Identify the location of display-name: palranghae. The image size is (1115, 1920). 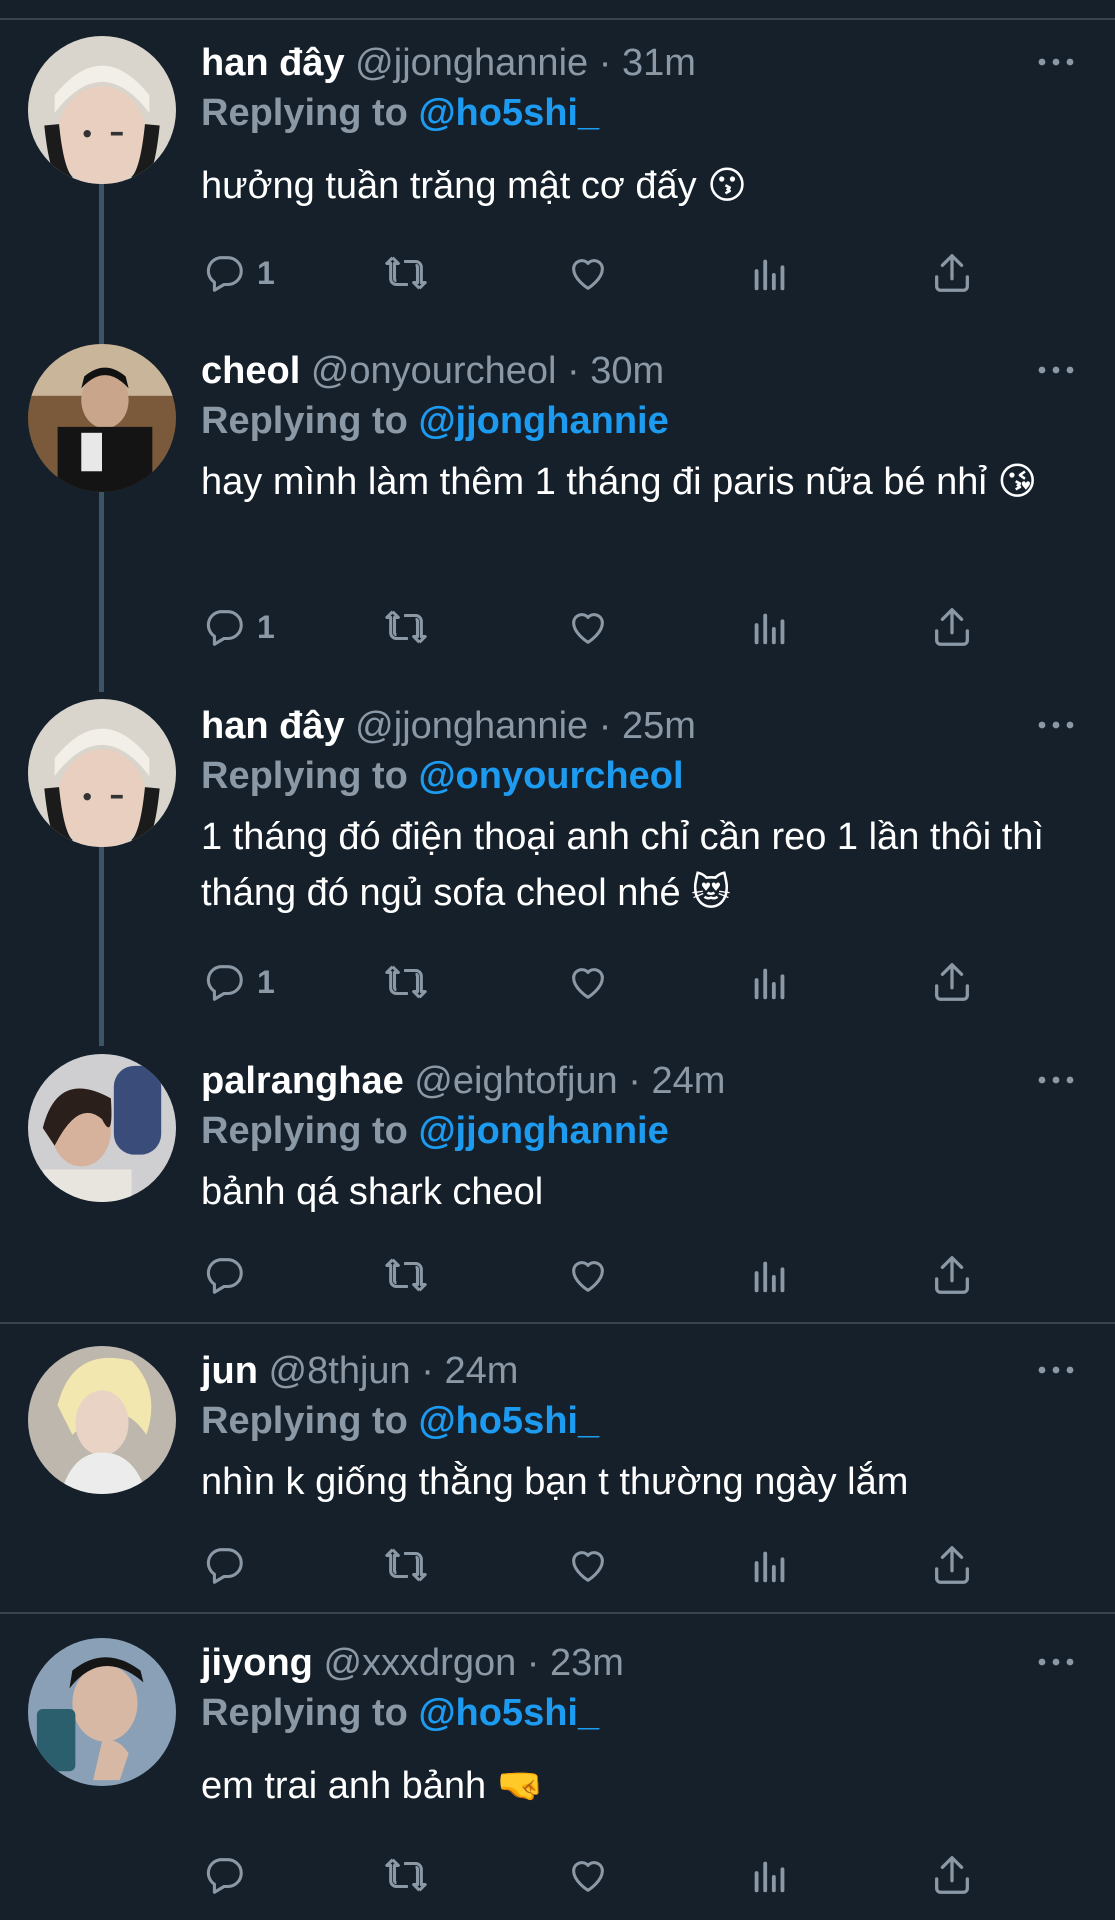
(302, 1081).